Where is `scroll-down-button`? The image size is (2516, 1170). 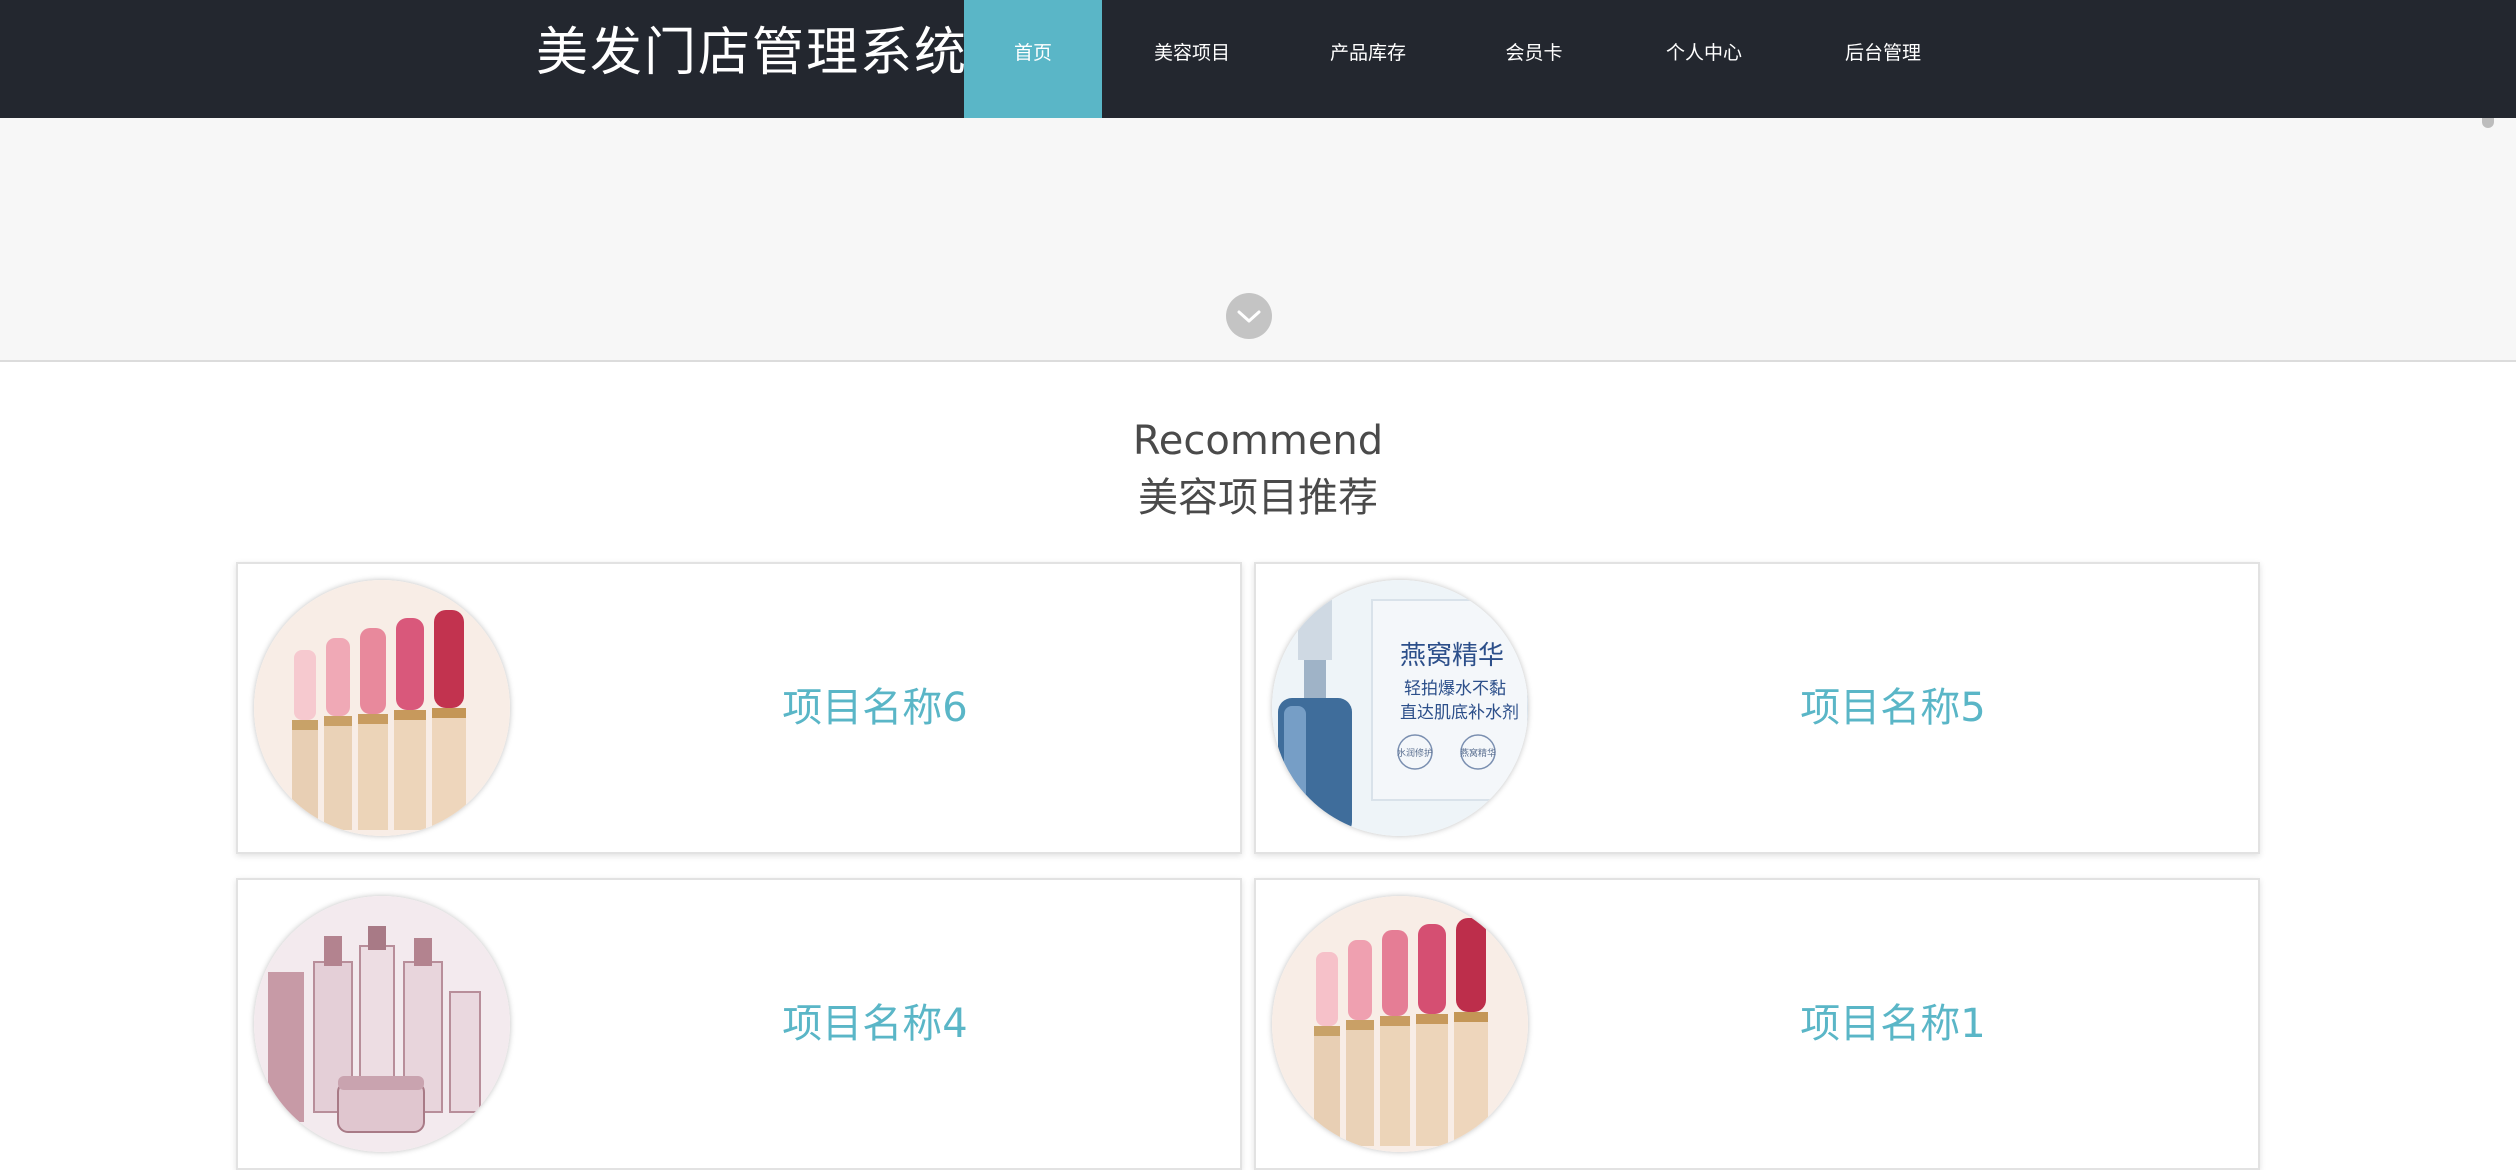 scroll-down-button is located at coordinates (1249, 316).